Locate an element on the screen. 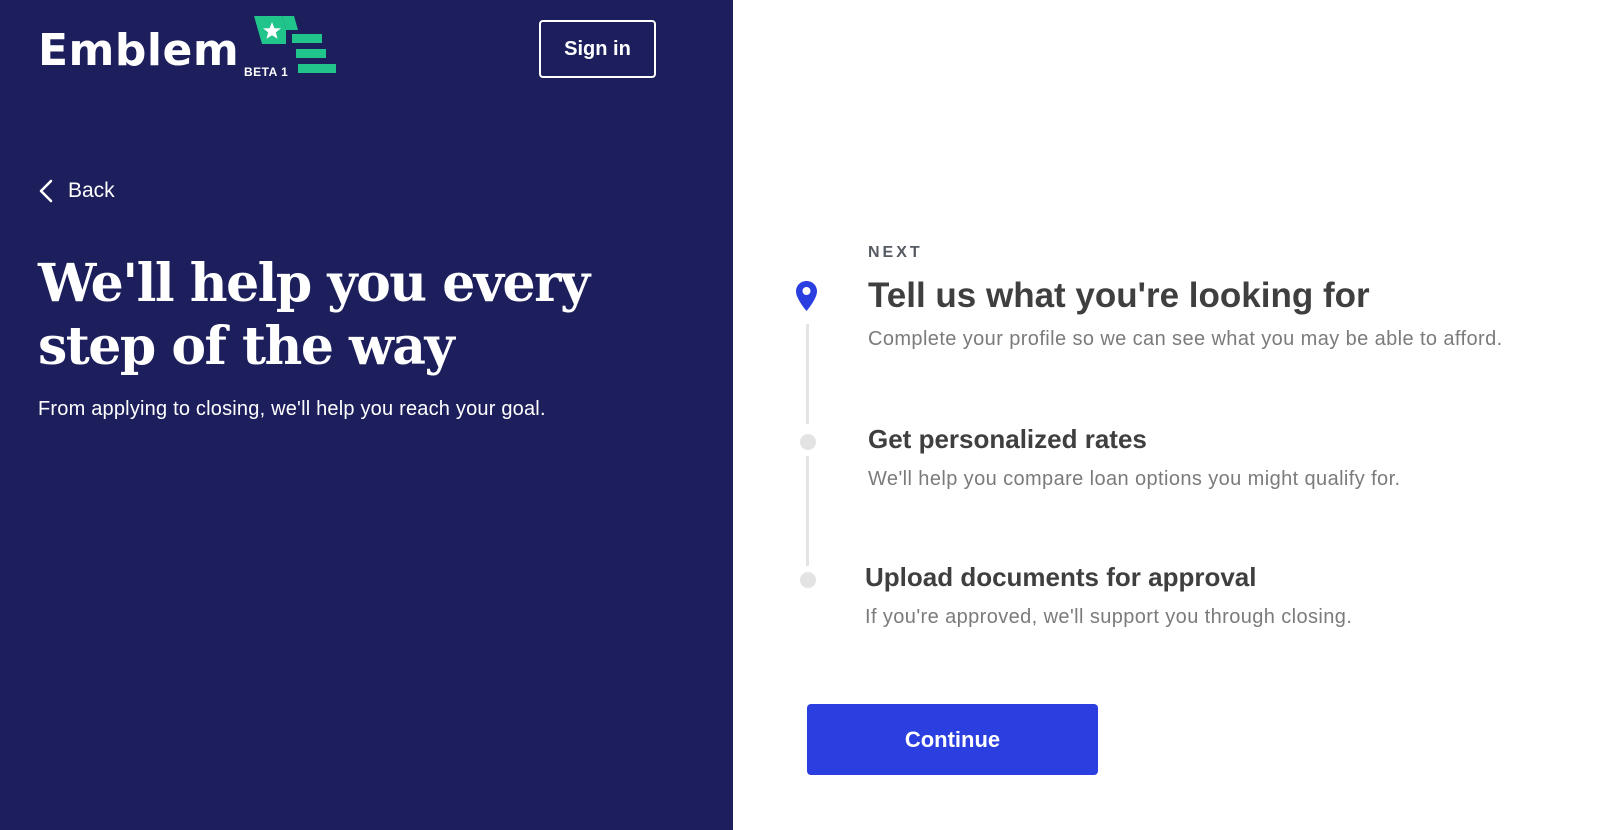 The height and width of the screenshot is (830, 1600). step-title: Upload documents for approval is located at coordinates (1061, 577).